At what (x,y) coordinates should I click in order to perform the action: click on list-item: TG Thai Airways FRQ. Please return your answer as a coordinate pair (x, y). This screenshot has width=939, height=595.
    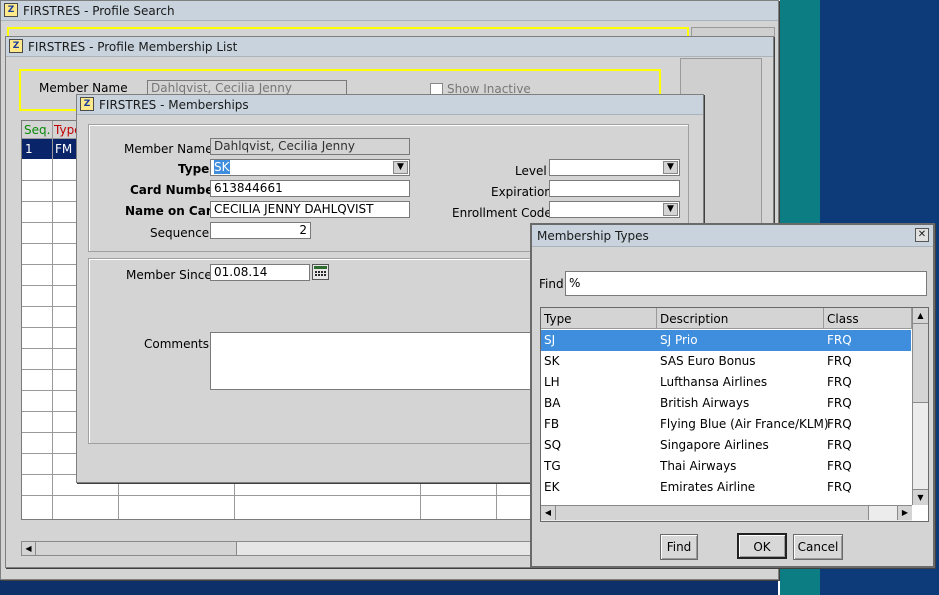
    Looking at the image, I should click on (726, 466).